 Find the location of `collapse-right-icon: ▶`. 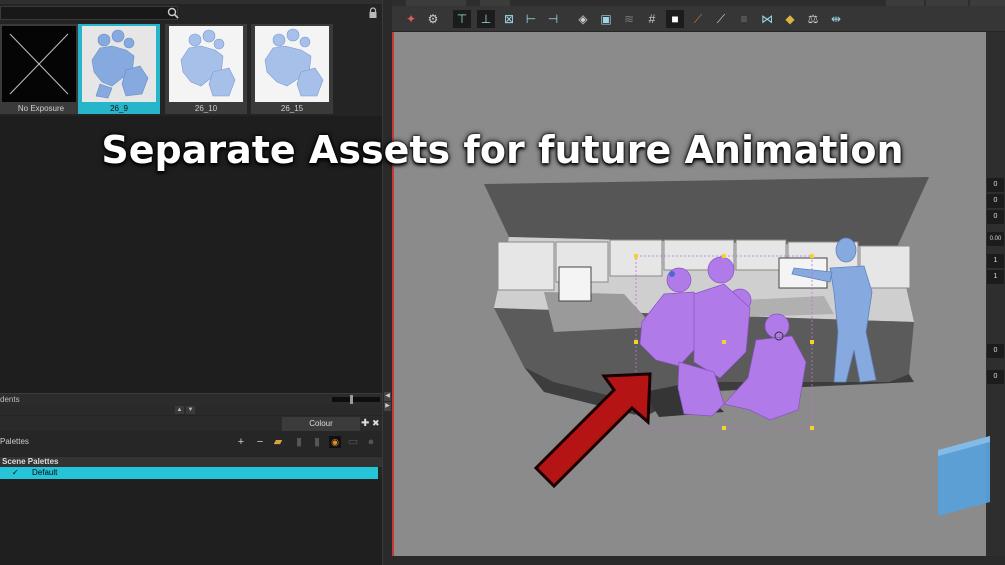

collapse-right-icon: ▶ is located at coordinates (387, 406).